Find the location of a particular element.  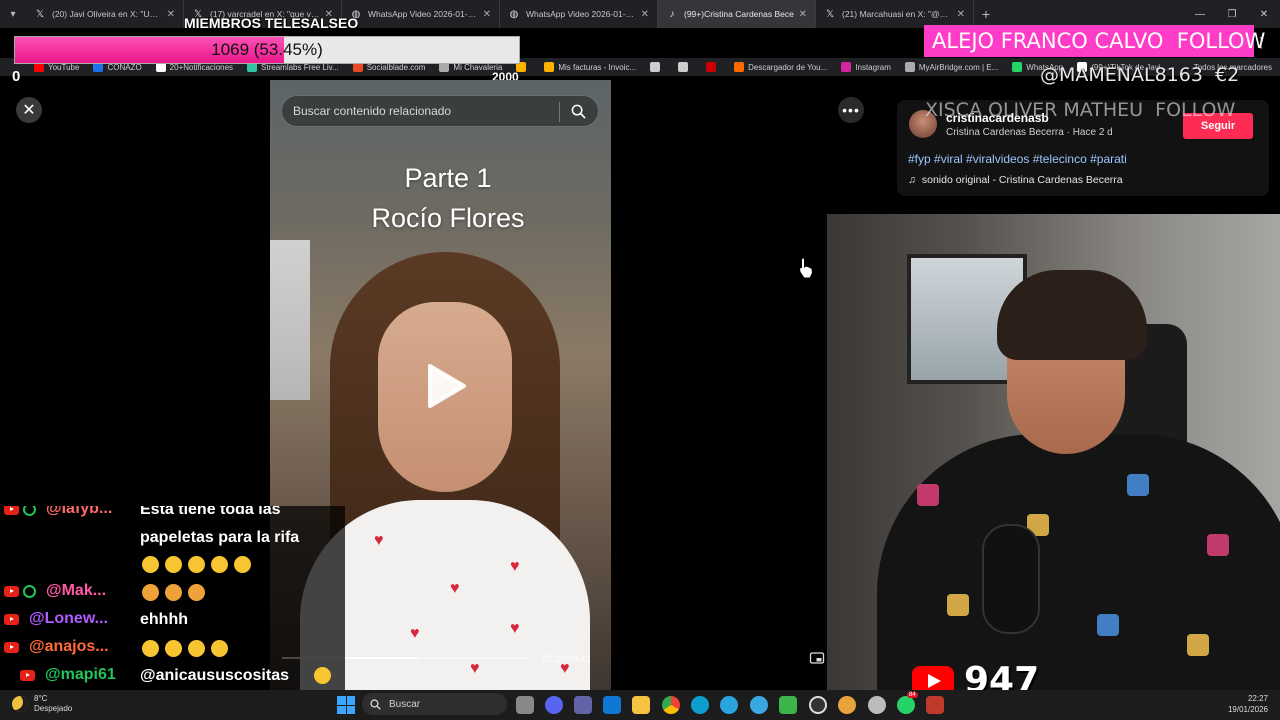

task-view-icon is located at coordinates (525, 705).